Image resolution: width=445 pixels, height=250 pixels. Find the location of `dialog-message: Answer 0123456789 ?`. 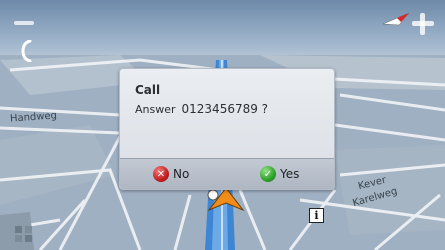

dialog-message: Answer 0123456789 ? is located at coordinates (201, 109).